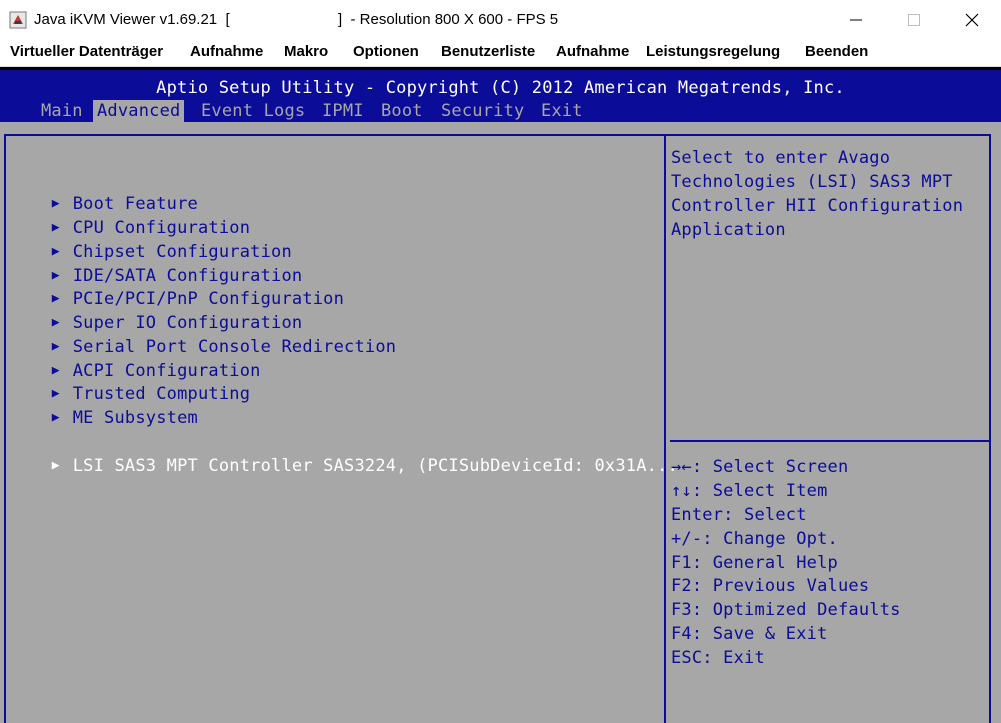  Describe the element at coordinates (592, 51) in the screenshot. I see `menu-capture: Aufnahme` at that location.